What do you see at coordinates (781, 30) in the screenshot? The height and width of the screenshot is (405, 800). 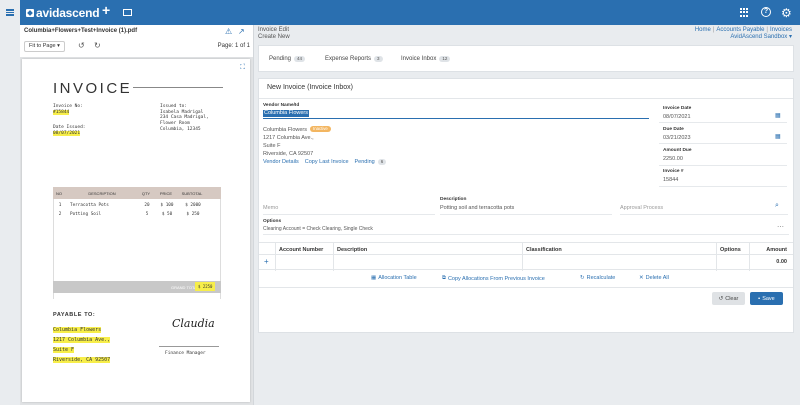 I see `breadcrumb-invoices: Invoices` at bounding box center [781, 30].